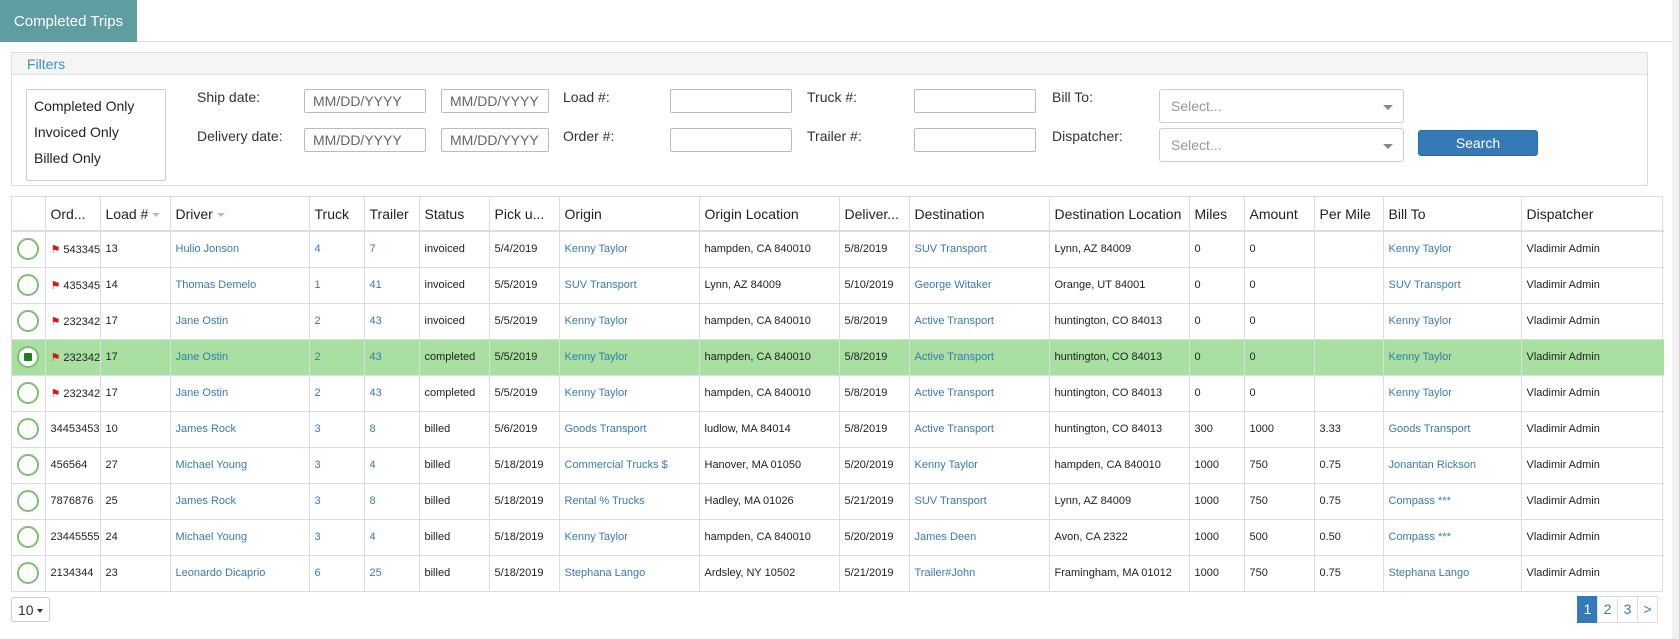  Describe the element at coordinates (731, 140) in the screenshot. I see `order-number-input` at that location.